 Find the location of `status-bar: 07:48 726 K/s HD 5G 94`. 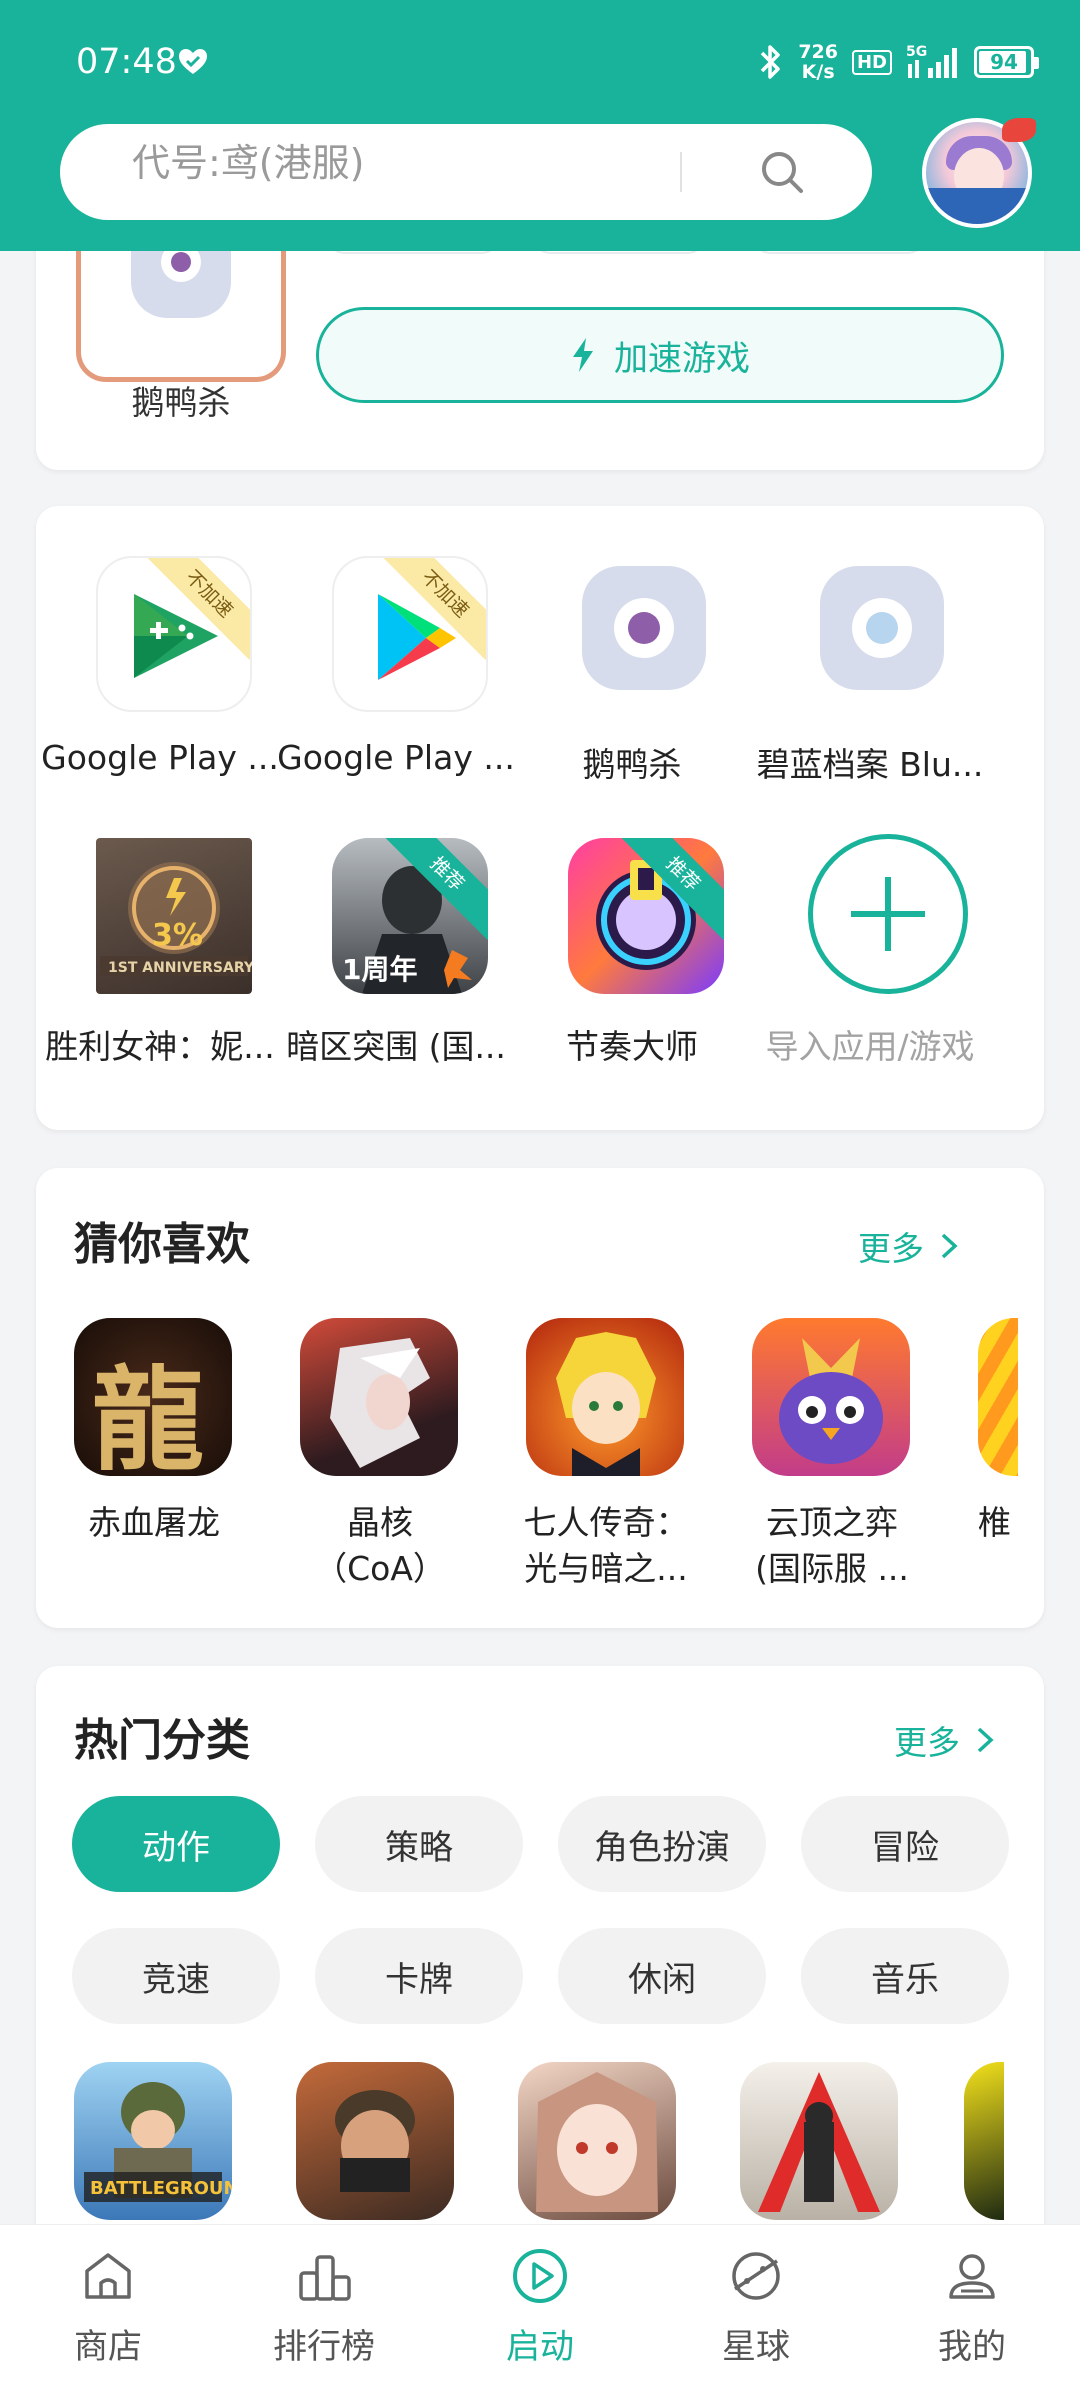

status-bar: 07:48 726 K/s HD 5G 94 is located at coordinates (540, 60).